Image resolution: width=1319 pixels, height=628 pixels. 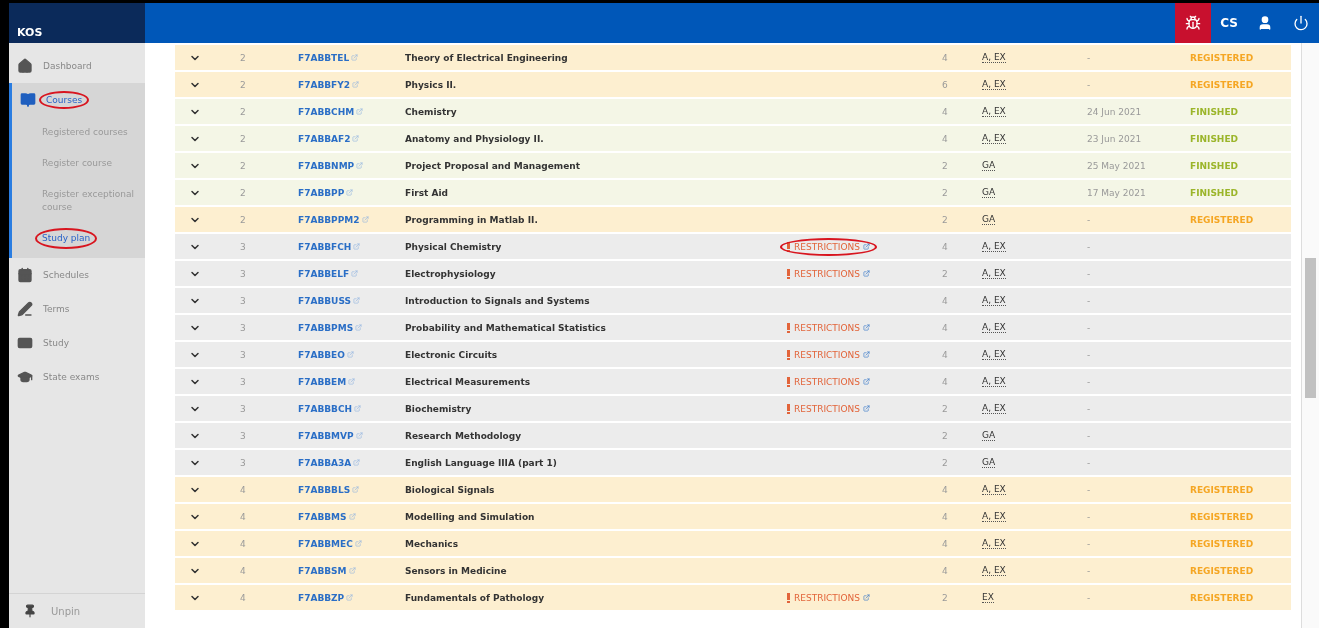 I want to click on exclamation-icon, so click(x=788, y=597).